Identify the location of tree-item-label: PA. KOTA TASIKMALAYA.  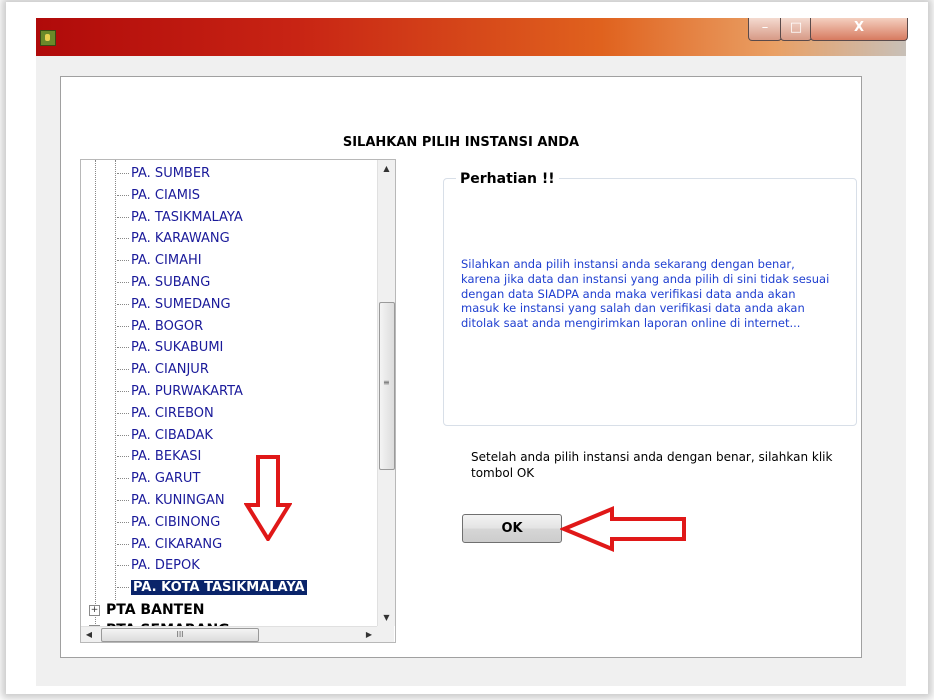
(219, 588).